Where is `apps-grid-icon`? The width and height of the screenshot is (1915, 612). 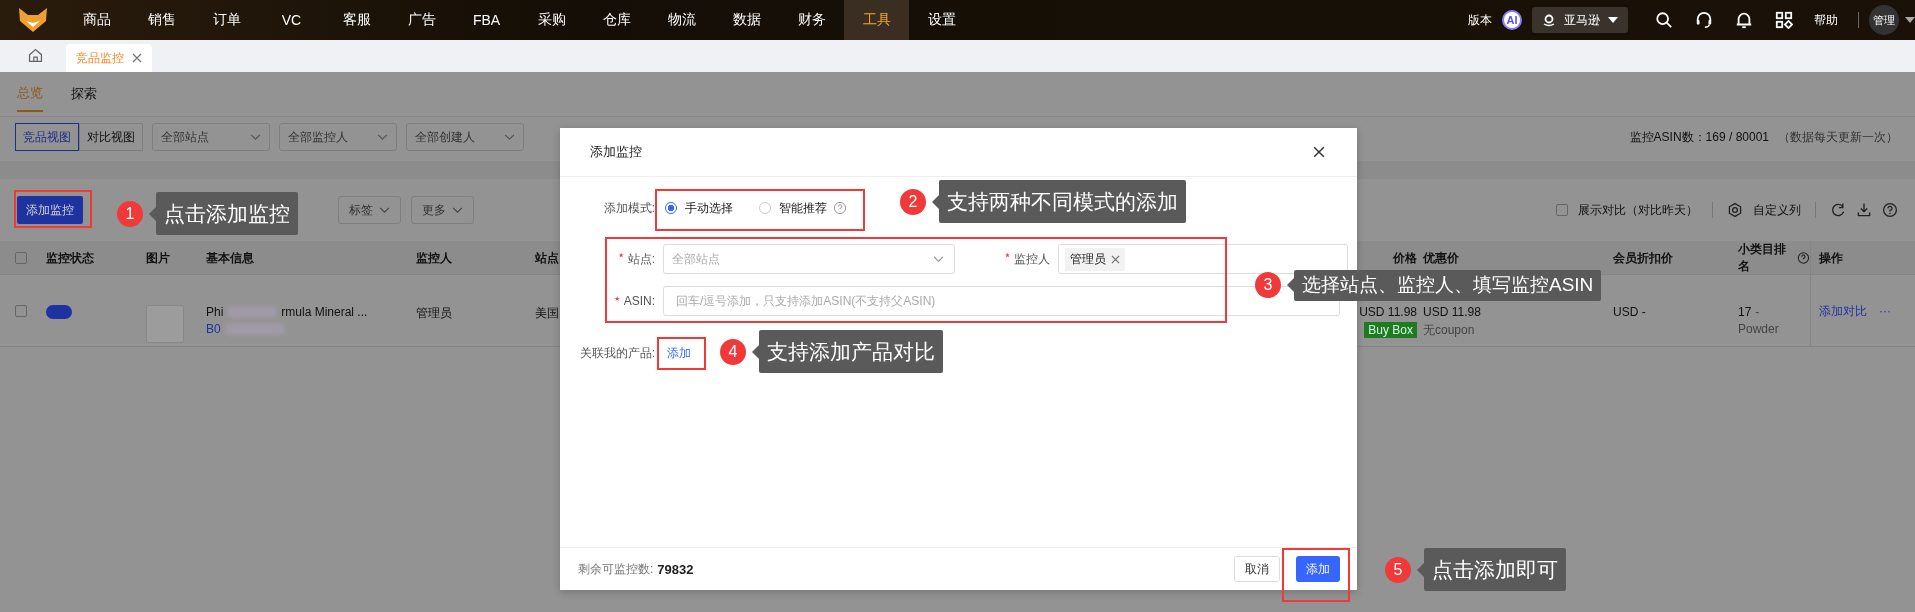 apps-grid-icon is located at coordinates (1784, 20).